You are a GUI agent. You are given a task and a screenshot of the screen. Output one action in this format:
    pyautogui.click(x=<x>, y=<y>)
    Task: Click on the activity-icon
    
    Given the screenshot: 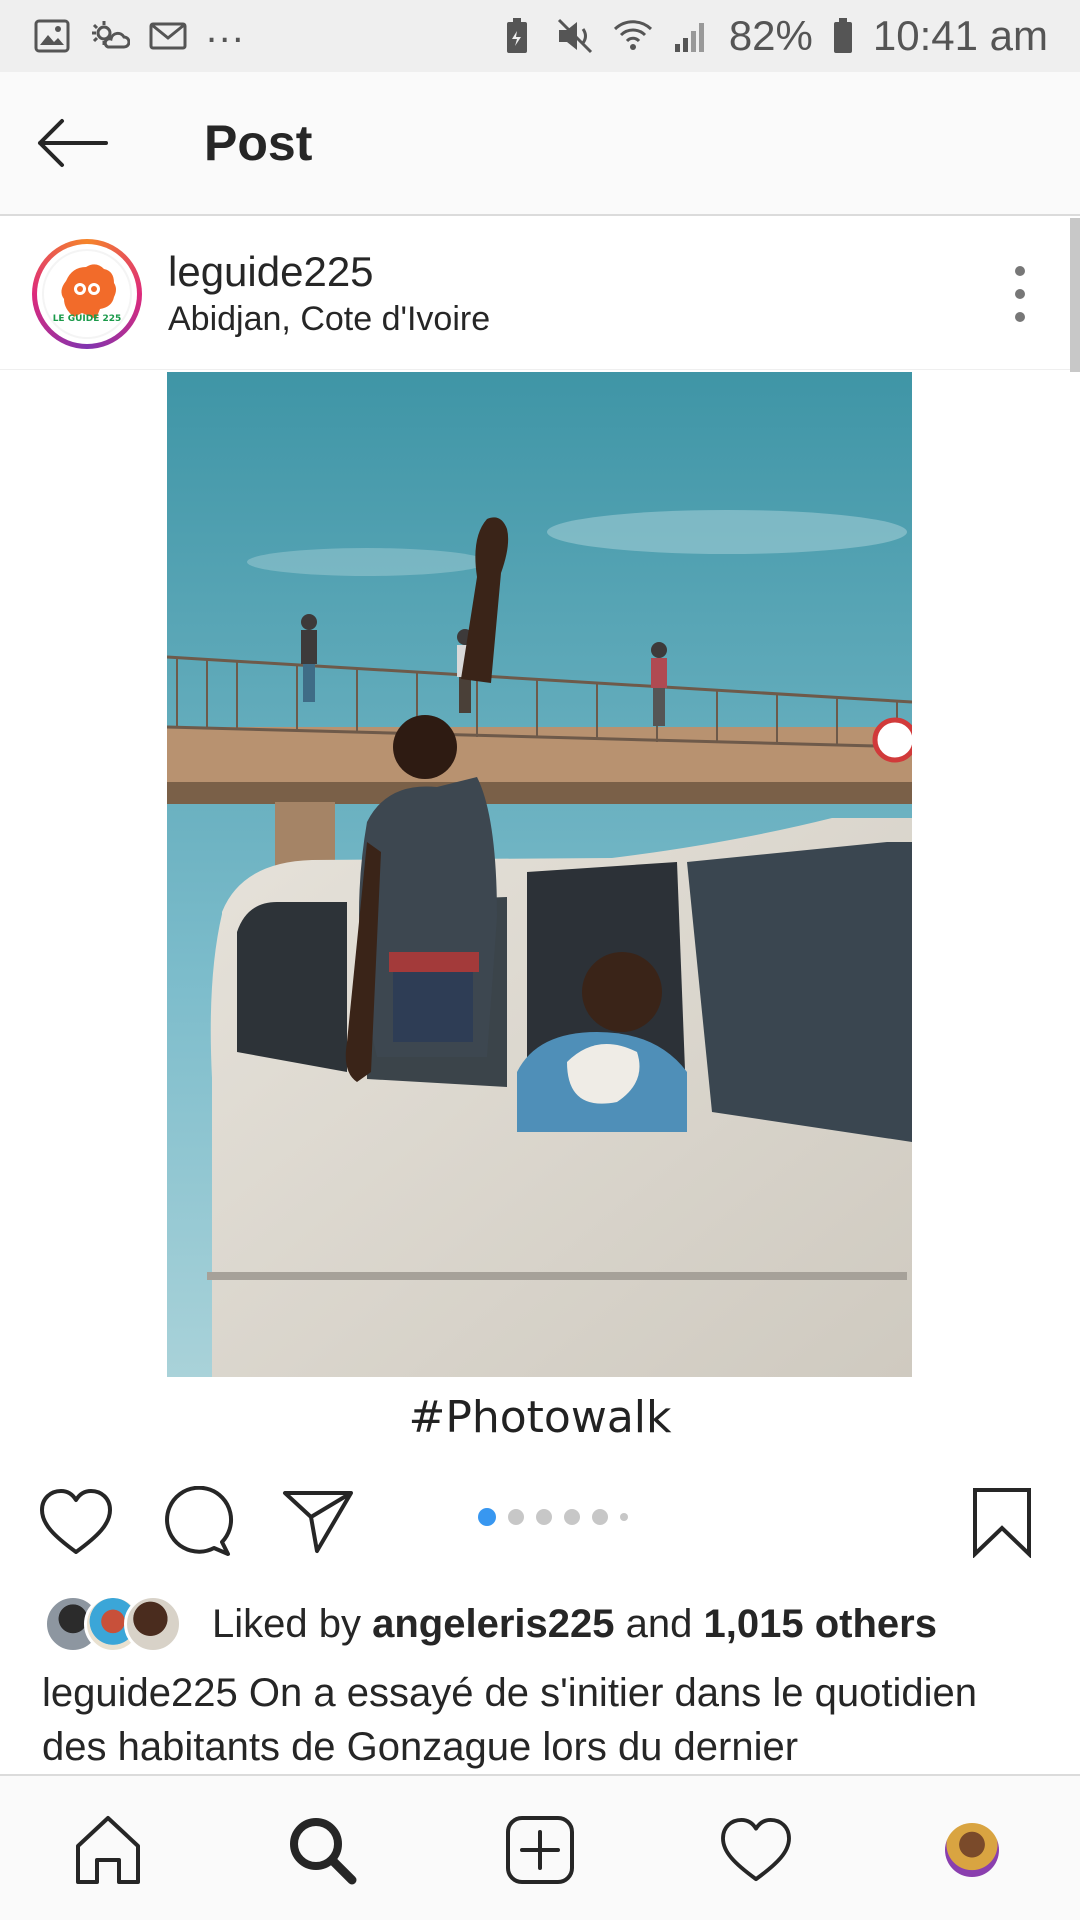 What is the action you would take?
    pyautogui.click(x=756, y=1849)
    